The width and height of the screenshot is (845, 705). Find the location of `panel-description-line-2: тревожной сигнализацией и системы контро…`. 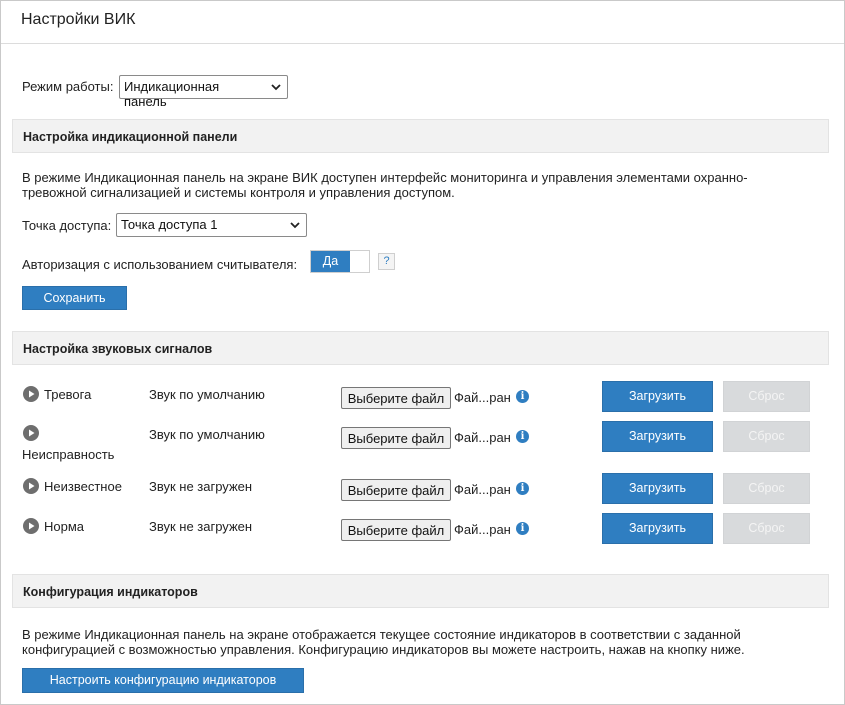

panel-description-line-2: тревожной сигнализацией и системы контро… is located at coordinates (238, 192).